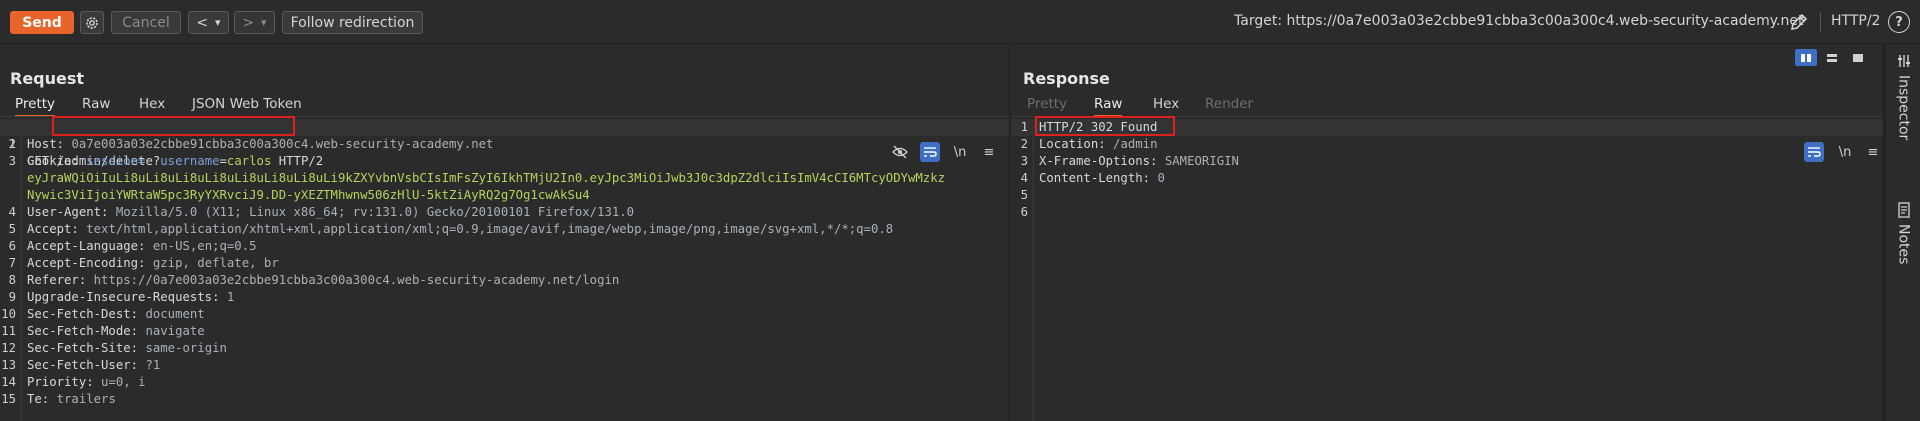 The image size is (1920, 421). I want to click on header-key: Accept:, so click(53, 229).